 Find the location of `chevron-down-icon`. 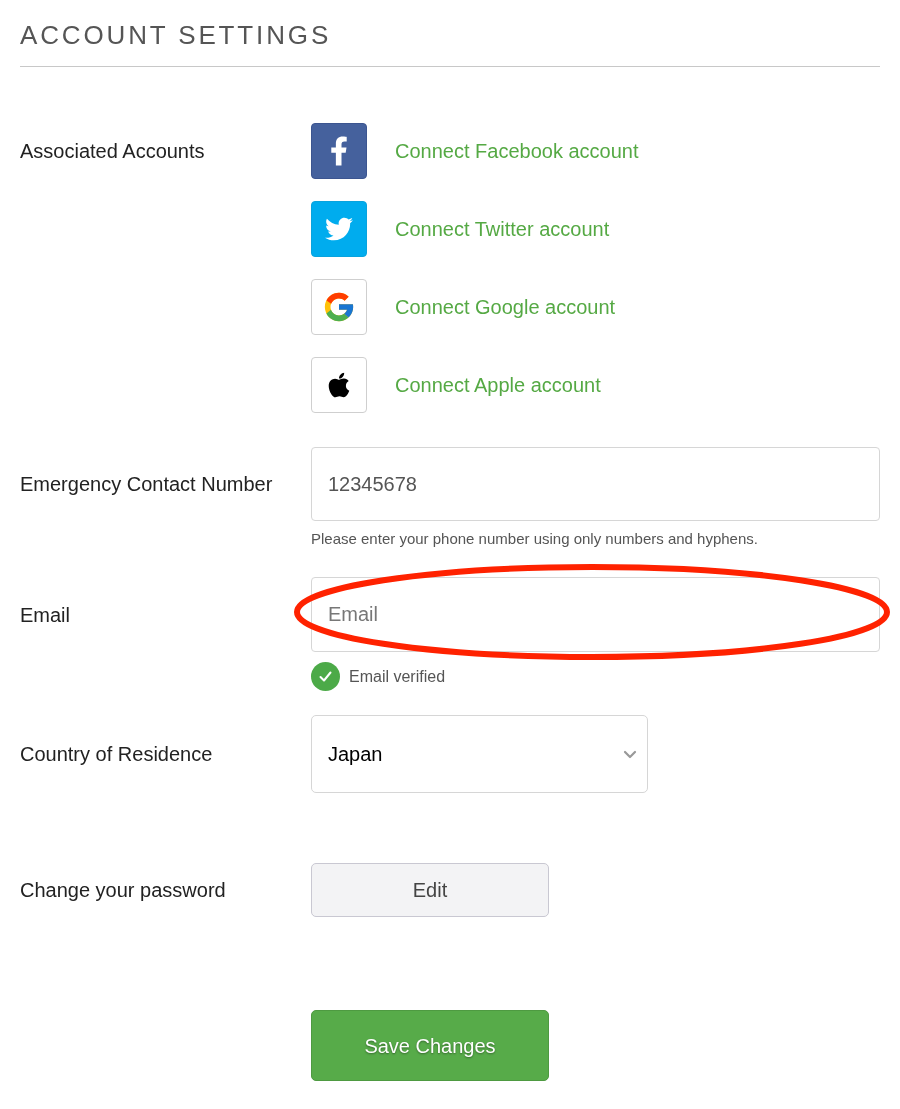

chevron-down-icon is located at coordinates (630, 754).